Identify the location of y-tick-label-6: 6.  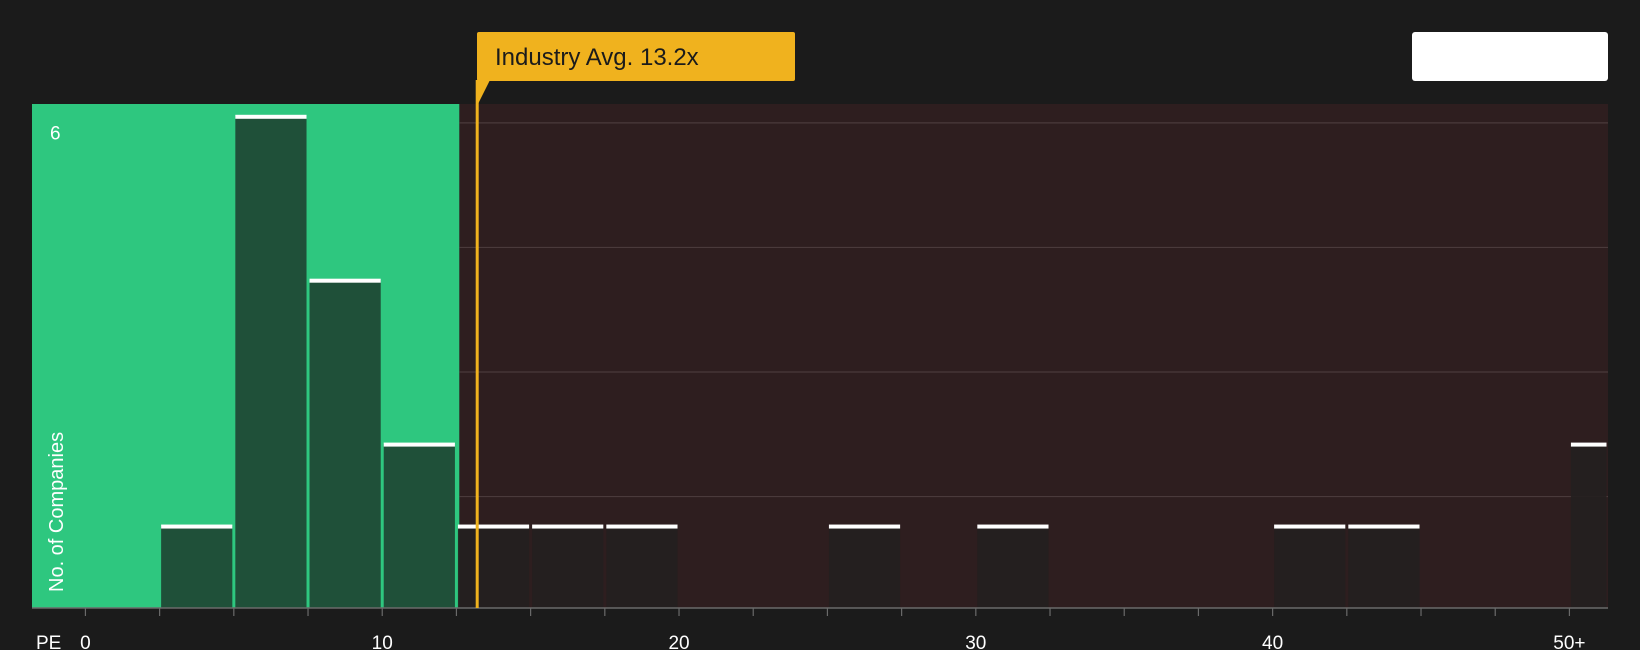
(55, 133).